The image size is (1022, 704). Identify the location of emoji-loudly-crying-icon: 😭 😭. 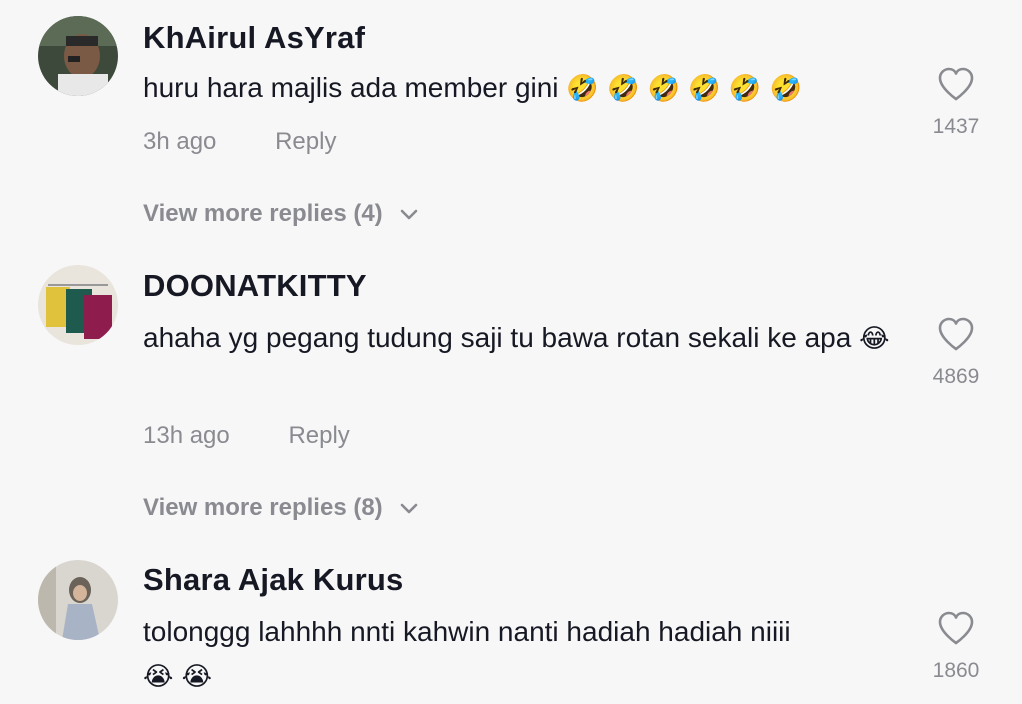
(178, 677).